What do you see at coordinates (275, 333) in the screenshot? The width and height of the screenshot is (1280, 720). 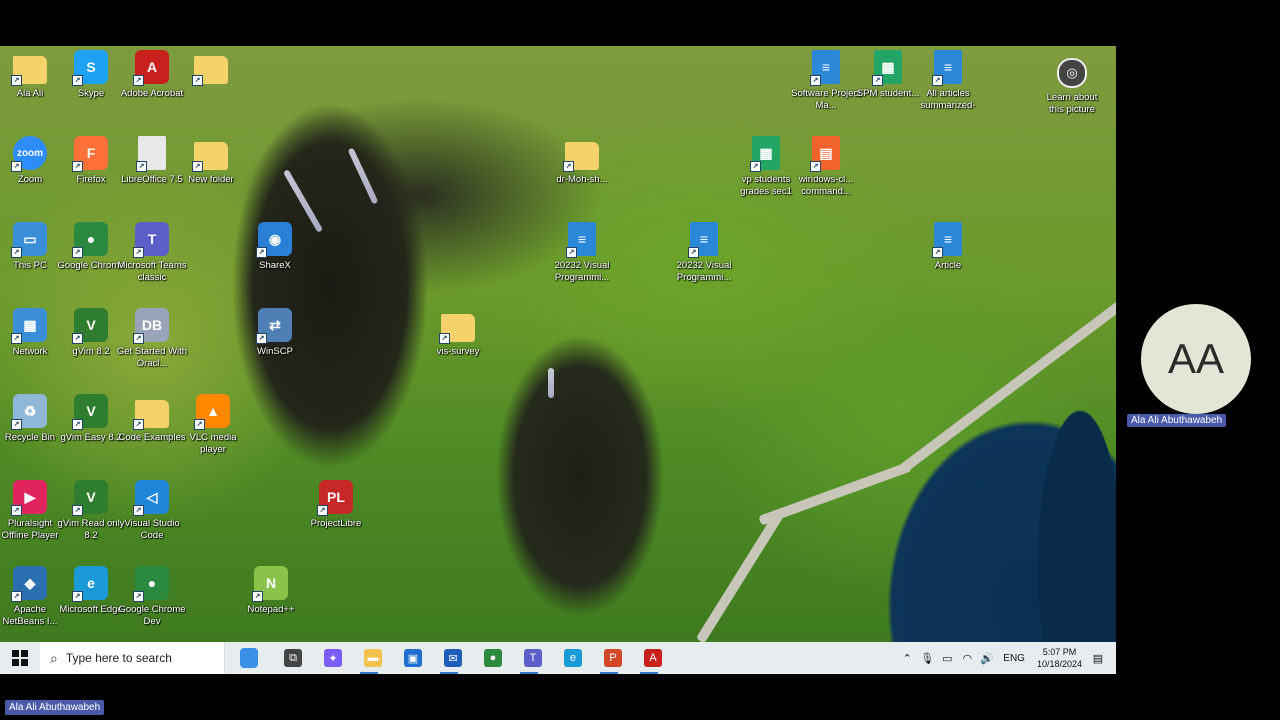 I see `desktop-icon: ⇄ ↗ WinSCP` at bounding box center [275, 333].